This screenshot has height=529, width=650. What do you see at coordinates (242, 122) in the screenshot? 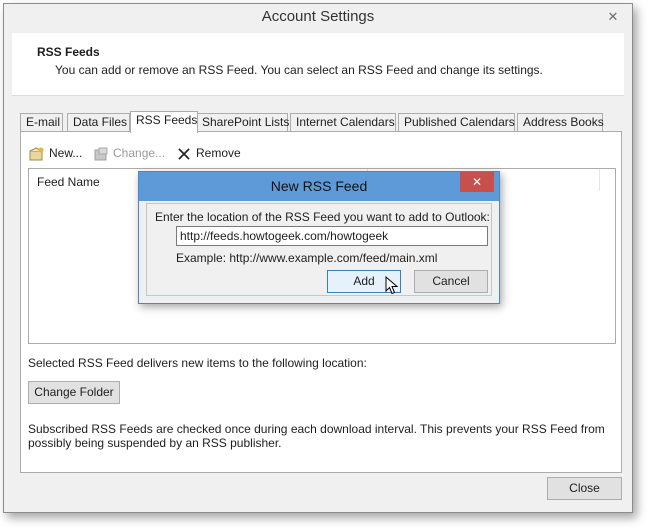
I see `tab-sharepoint-lists: SharePoint Lists` at bounding box center [242, 122].